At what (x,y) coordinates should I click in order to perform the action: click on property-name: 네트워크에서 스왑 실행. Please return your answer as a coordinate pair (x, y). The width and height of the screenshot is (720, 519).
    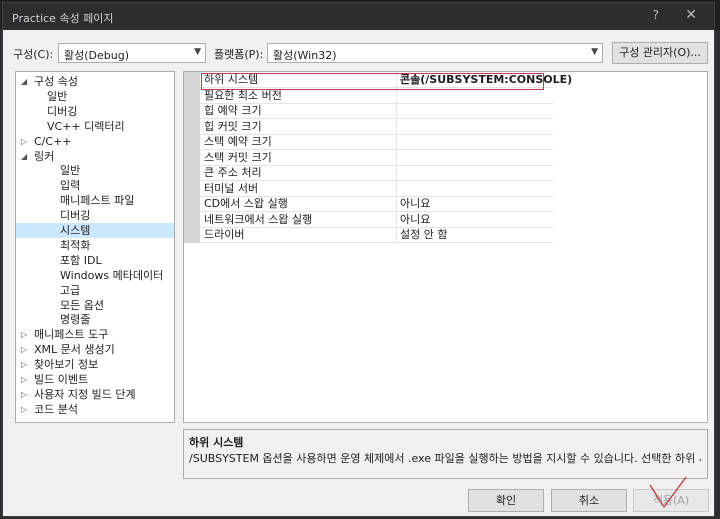
    Looking at the image, I should click on (258, 219).